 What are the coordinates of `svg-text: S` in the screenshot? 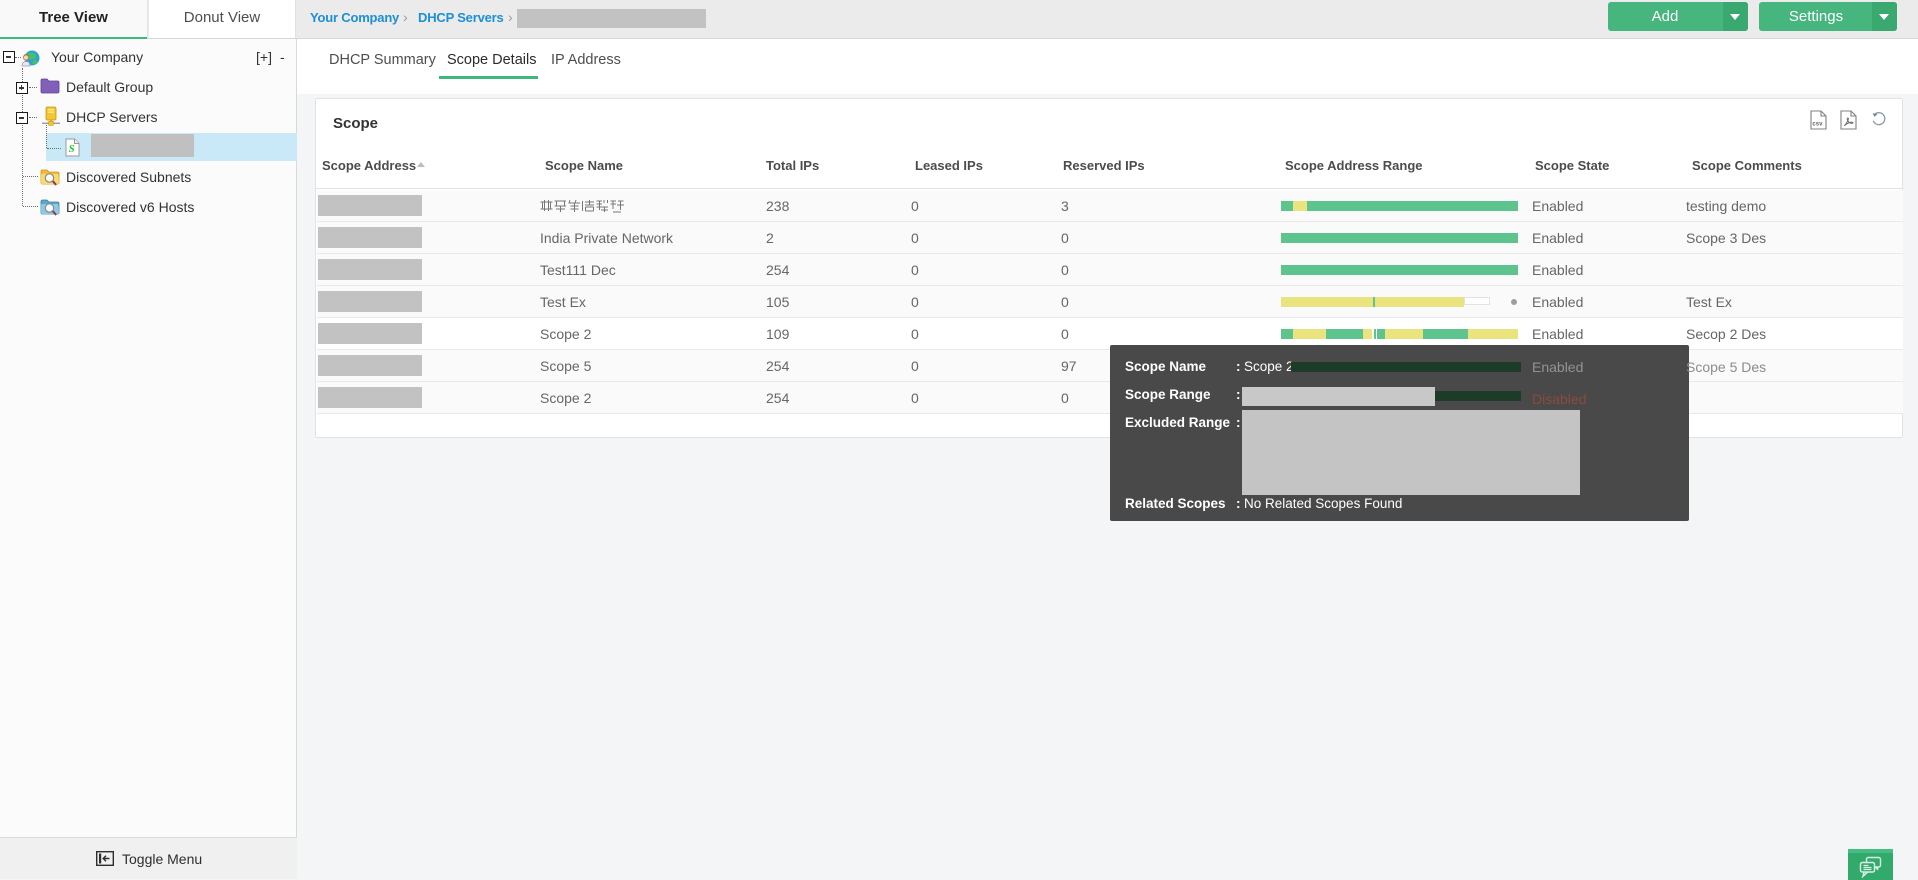 It's located at (72, 149).